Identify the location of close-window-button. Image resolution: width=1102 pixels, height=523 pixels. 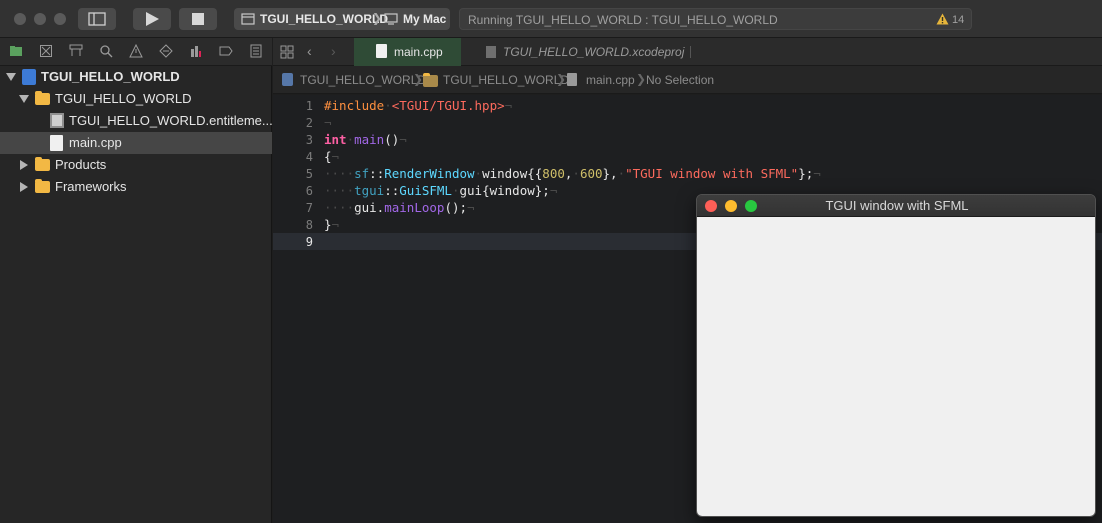
(20, 19).